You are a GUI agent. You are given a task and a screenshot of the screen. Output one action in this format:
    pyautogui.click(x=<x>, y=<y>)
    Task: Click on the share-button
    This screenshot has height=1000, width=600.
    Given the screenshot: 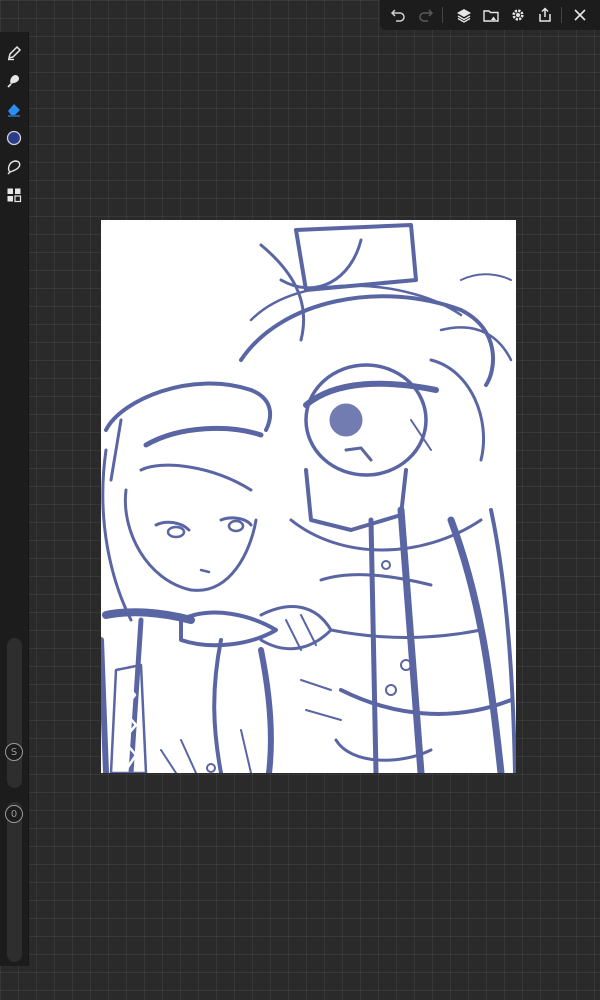 What is the action you would take?
    pyautogui.click(x=545, y=15)
    